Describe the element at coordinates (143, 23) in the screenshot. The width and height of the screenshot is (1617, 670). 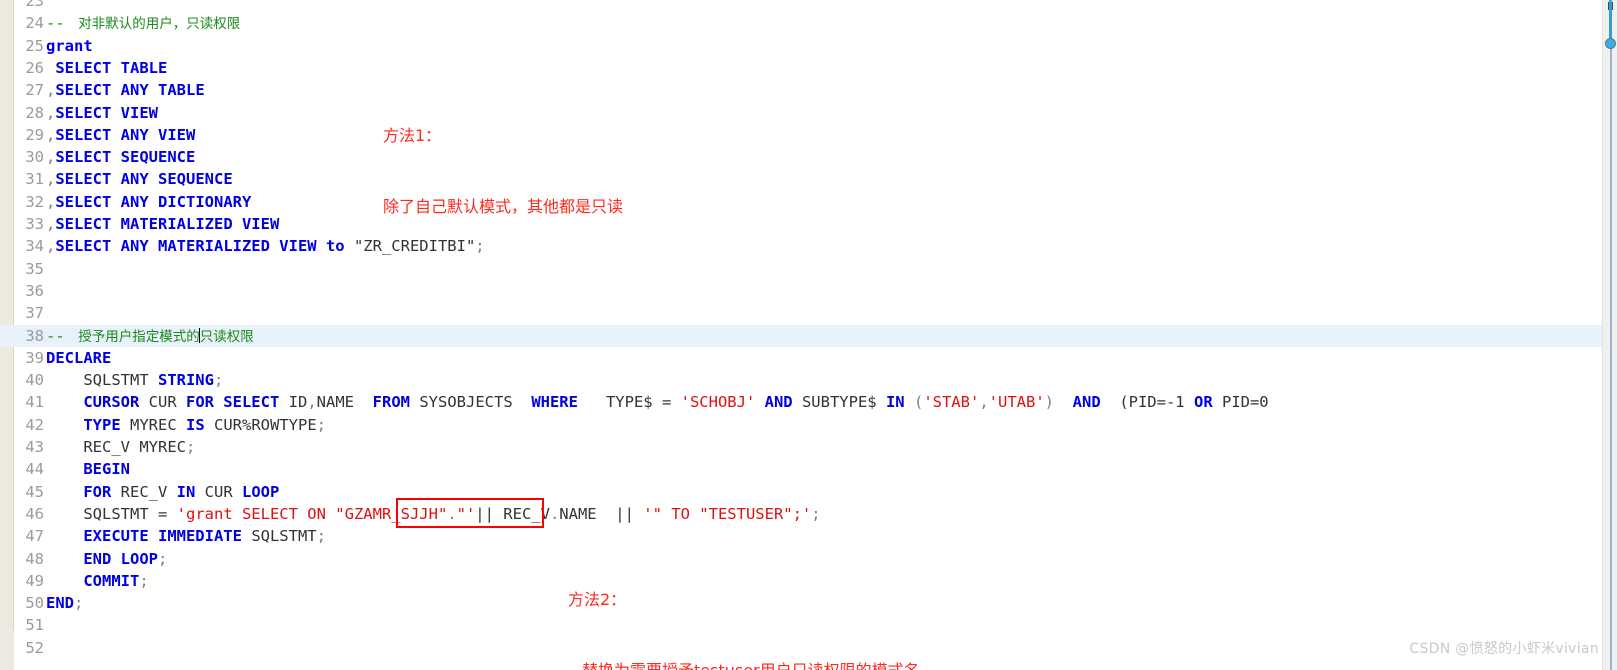
I see `line-content: -- 对非默认的用户，只读权限` at that location.